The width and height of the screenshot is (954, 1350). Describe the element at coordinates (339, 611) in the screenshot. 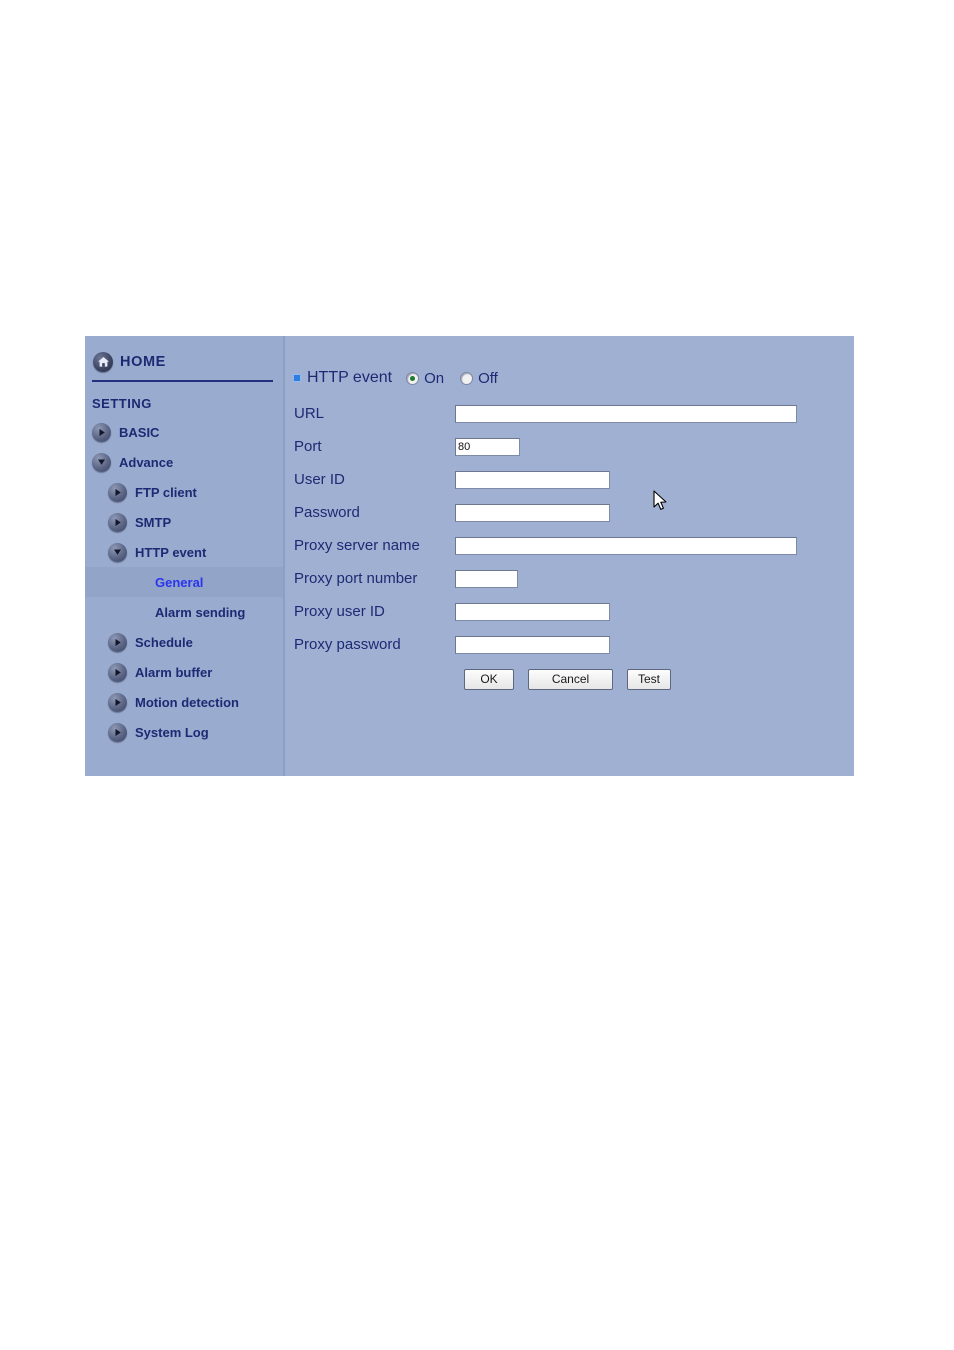

I see `proxy-user-id-label: Proxy user ID` at that location.